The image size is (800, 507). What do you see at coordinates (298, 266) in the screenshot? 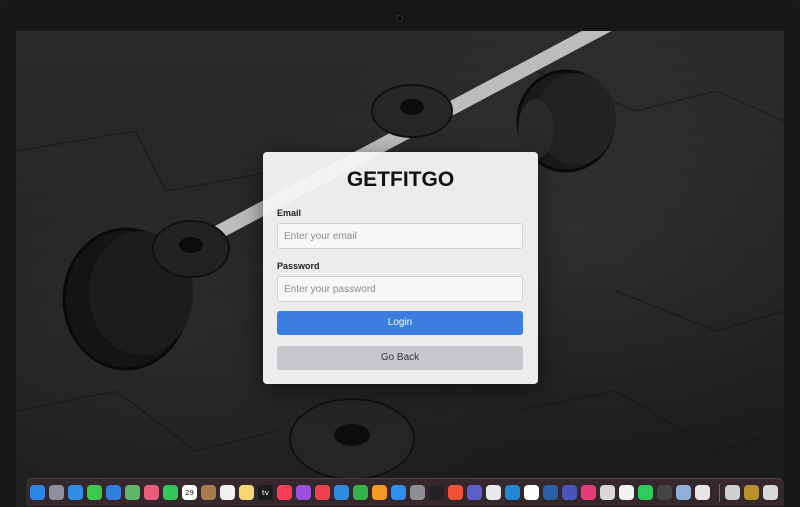
I see `password-label: Password` at bounding box center [298, 266].